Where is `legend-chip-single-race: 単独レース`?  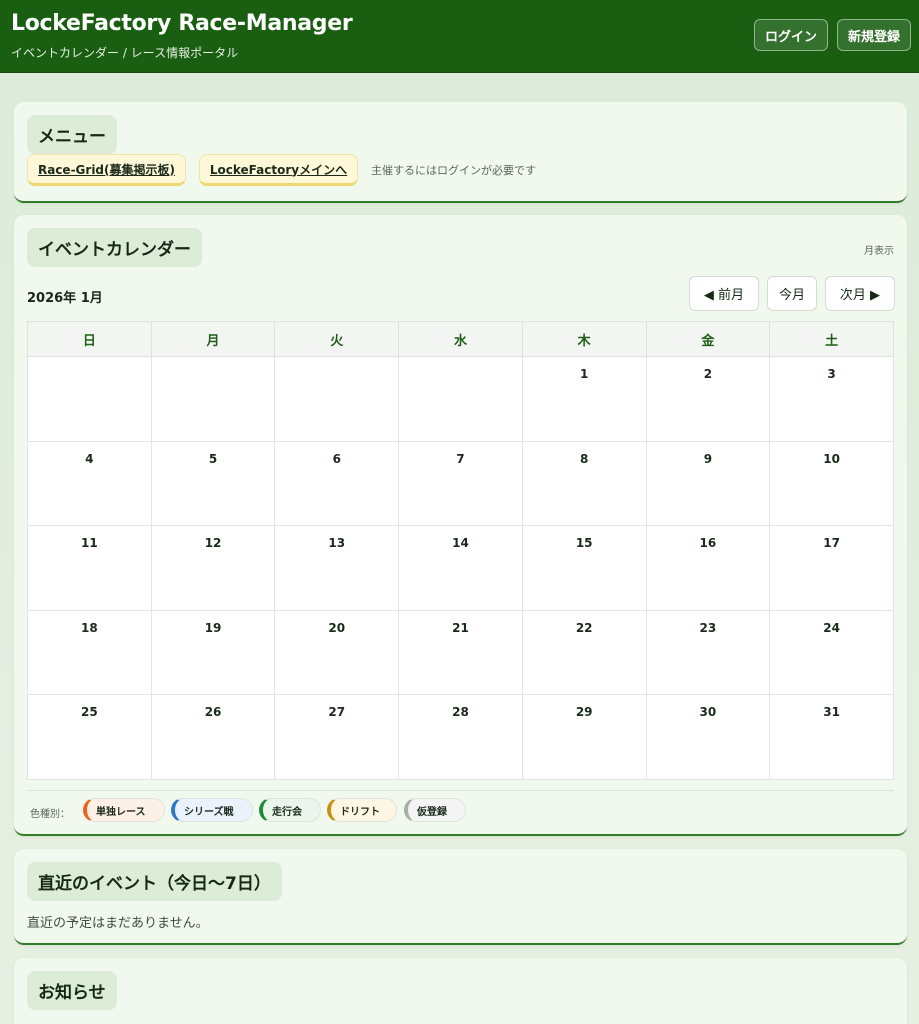 legend-chip-single-race: 単独レース is located at coordinates (124, 810).